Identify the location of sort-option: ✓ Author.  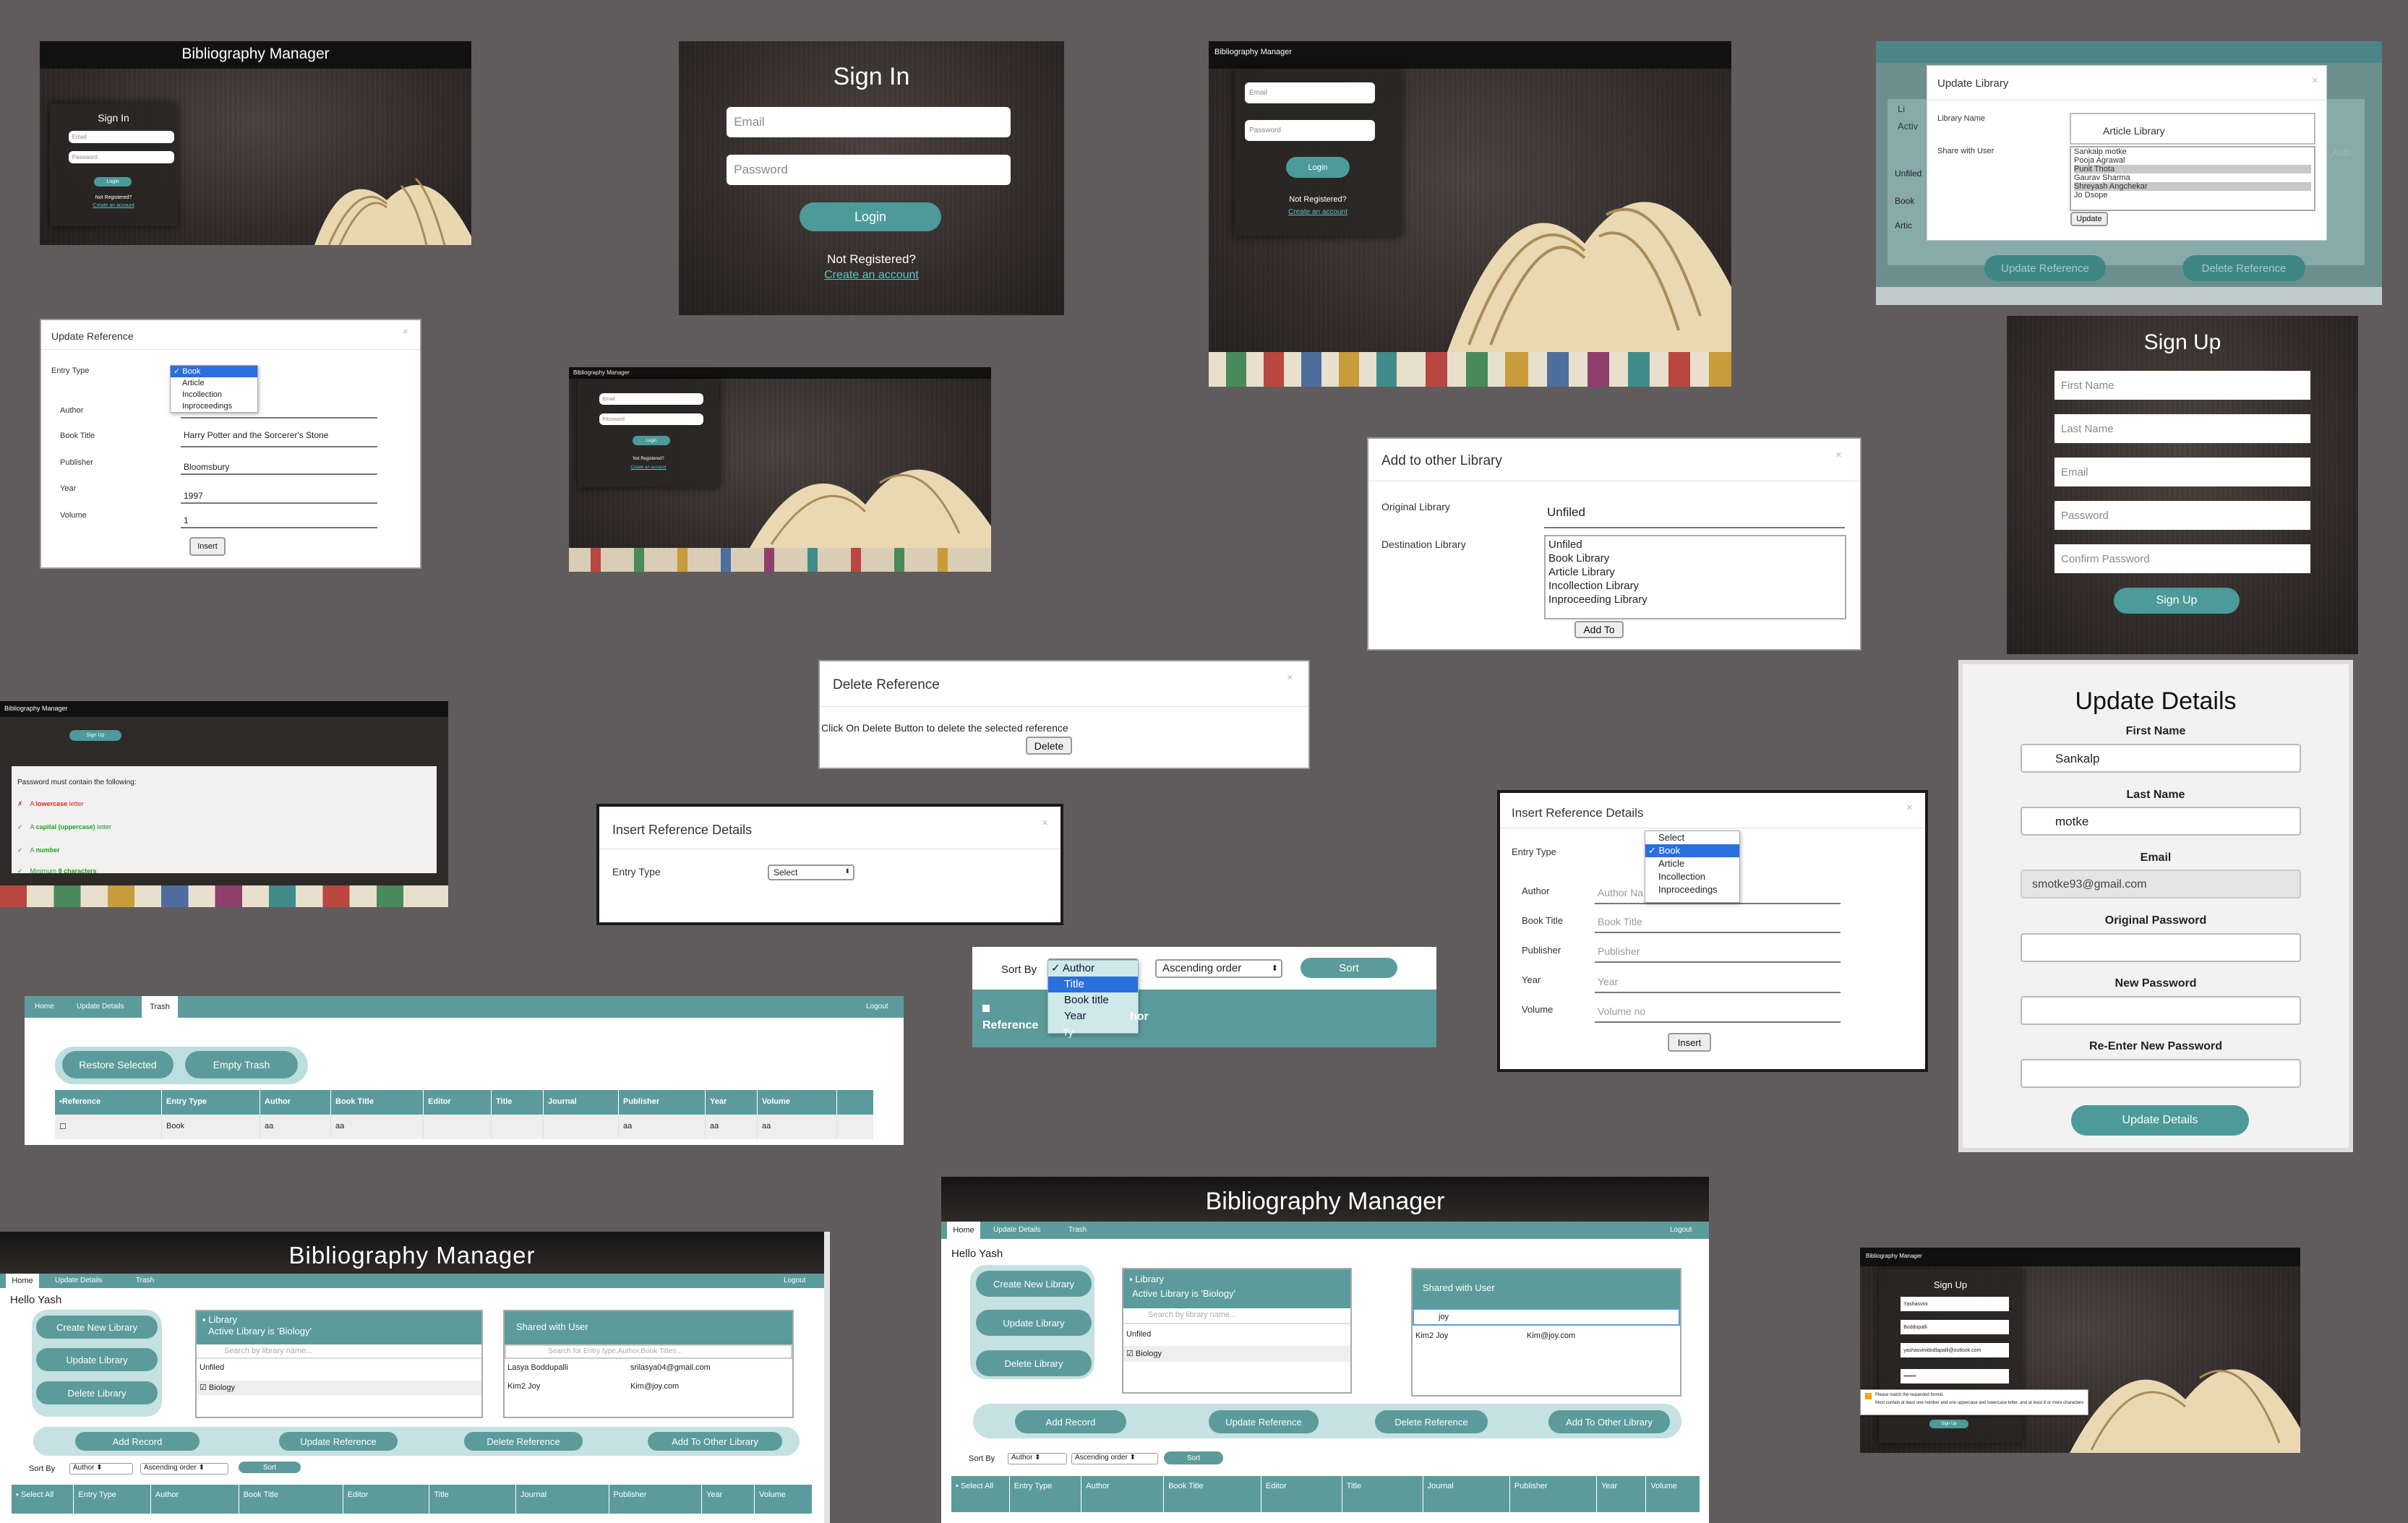
(1093, 969).